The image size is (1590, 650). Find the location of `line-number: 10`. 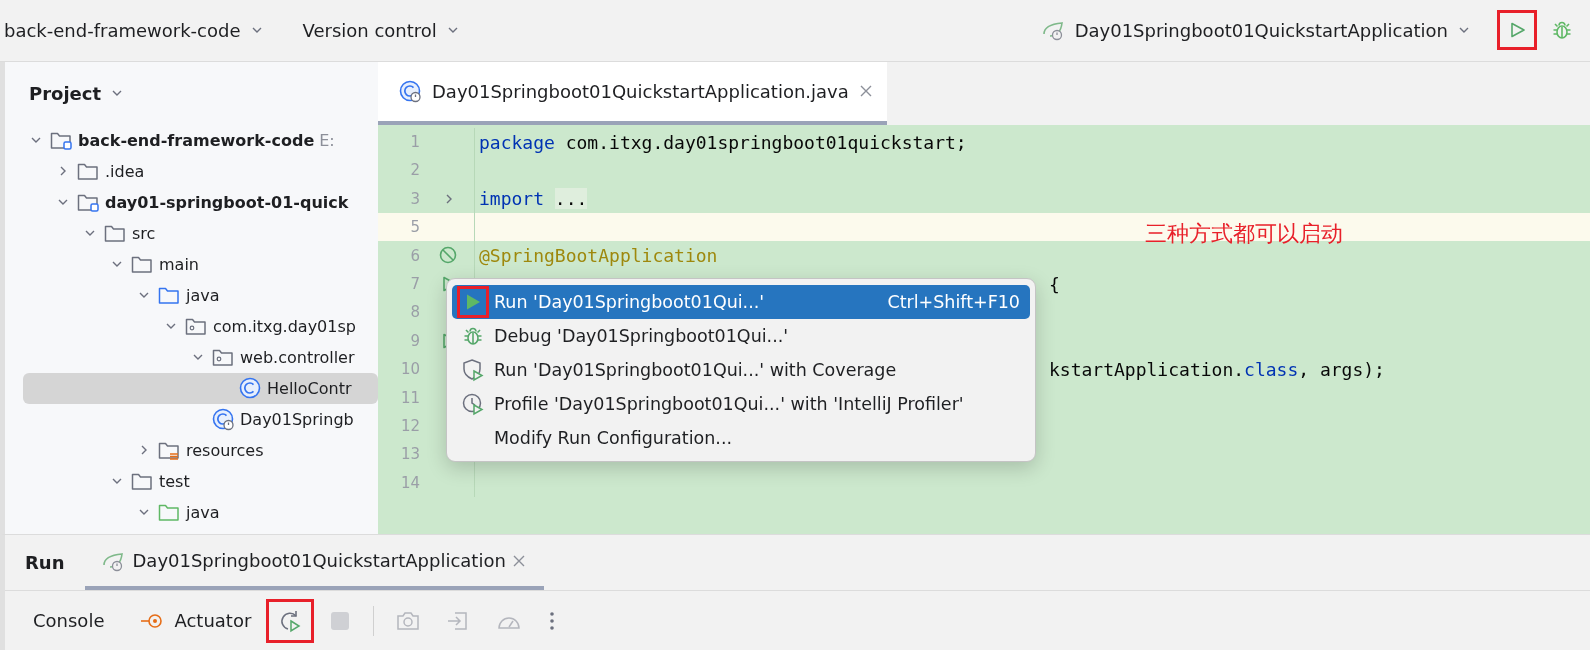

line-number: 10 is located at coordinates (409, 369).